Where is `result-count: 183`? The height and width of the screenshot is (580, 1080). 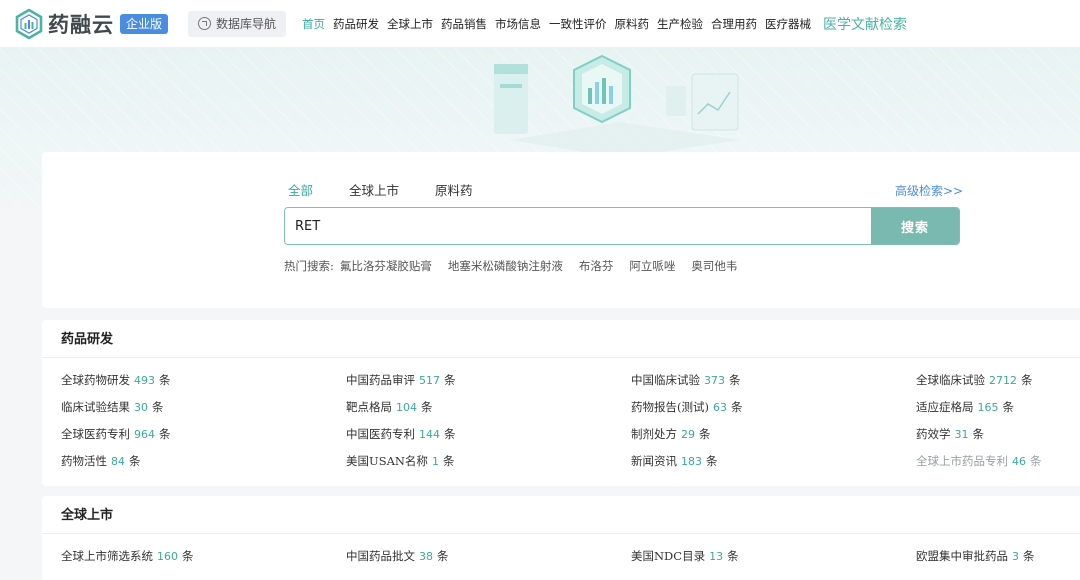 result-count: 183 is located at coordinates (691, 461).